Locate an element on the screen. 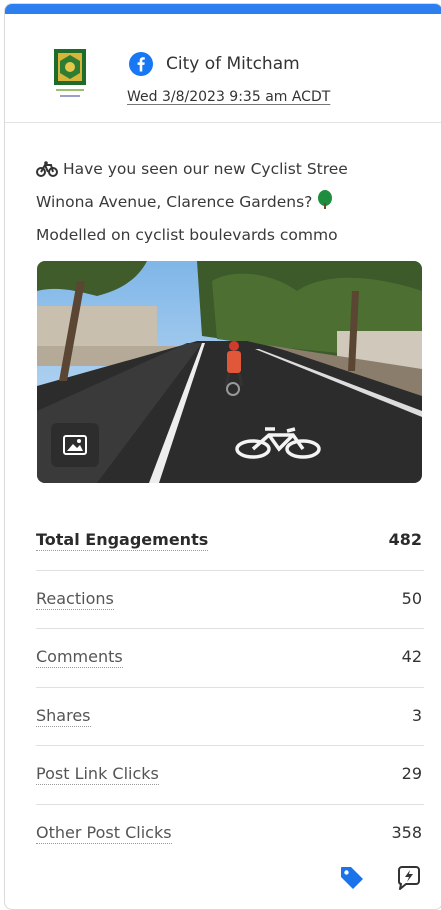  image-icon is located at coordinates (75, 445).